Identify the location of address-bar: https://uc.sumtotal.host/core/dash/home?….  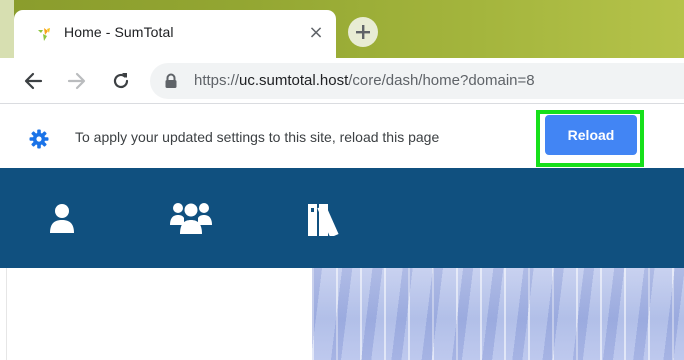
(417, 81).